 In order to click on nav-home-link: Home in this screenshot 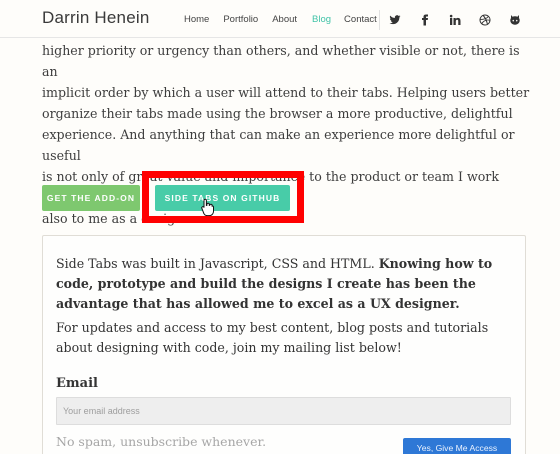, I will do `click(196, 19)`.